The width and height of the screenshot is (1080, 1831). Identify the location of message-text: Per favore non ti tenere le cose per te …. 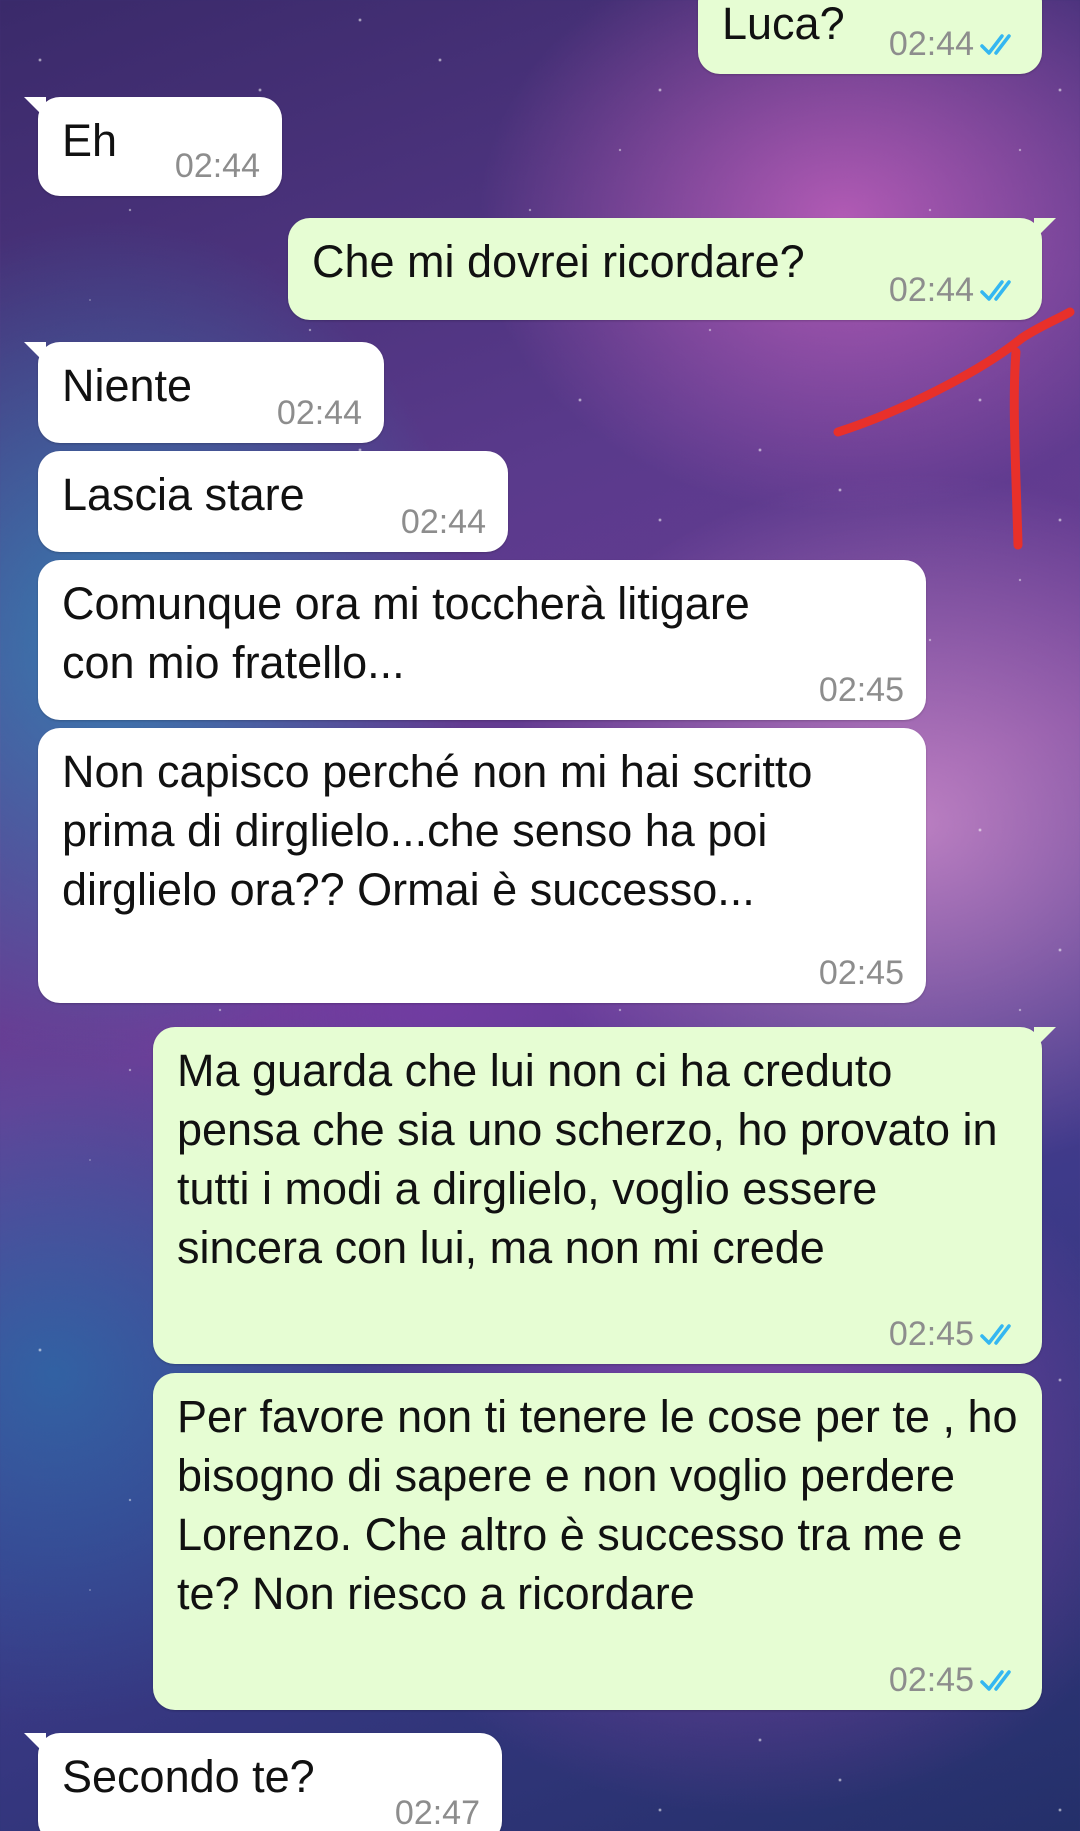
(604, 1505).